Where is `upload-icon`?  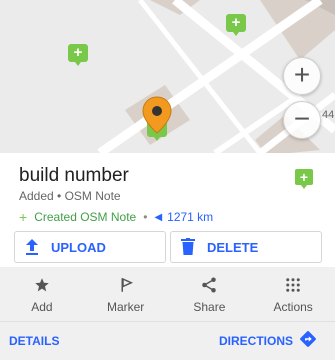 upload-icon is located at coordinates (32, 247).